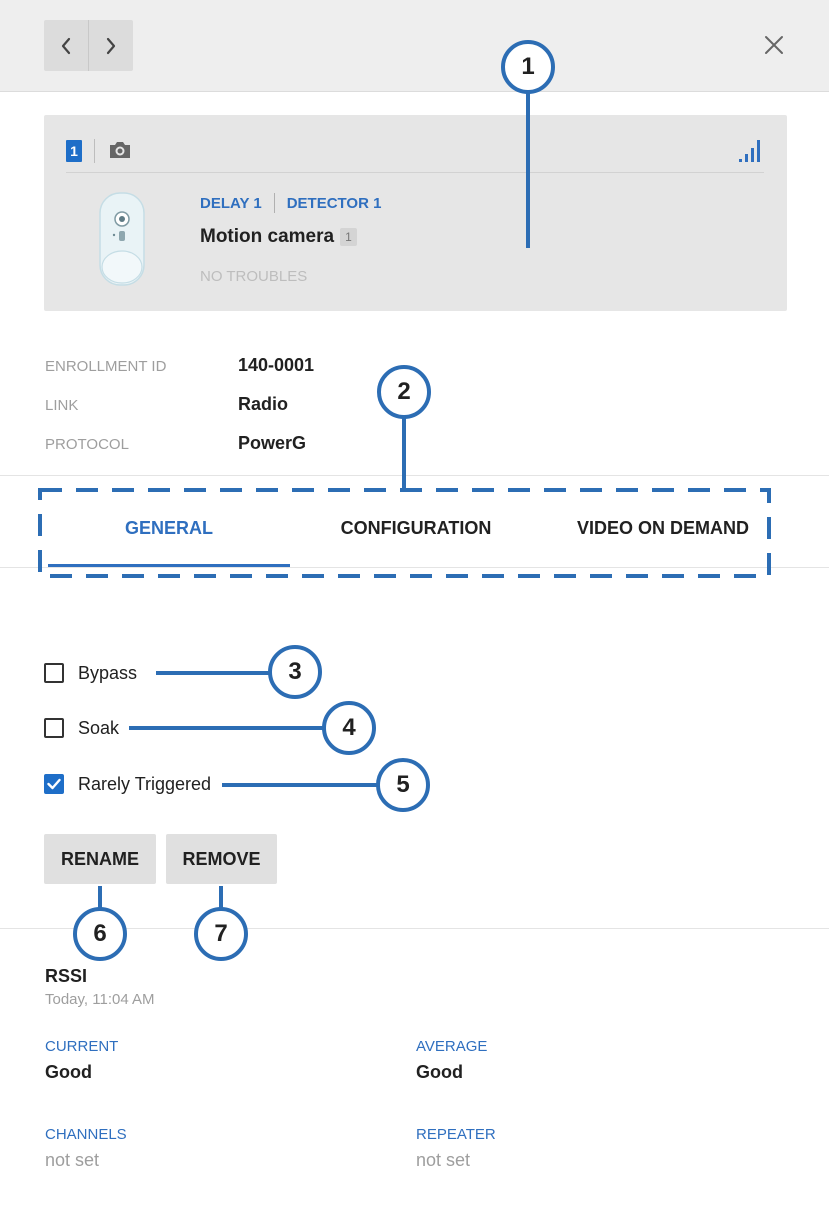 Image resolution: width=829 pixels, height=1205 pixels. Describe the element at coordinates (54, 728) in the screenshot. I see `soak-checkbox` at that location.